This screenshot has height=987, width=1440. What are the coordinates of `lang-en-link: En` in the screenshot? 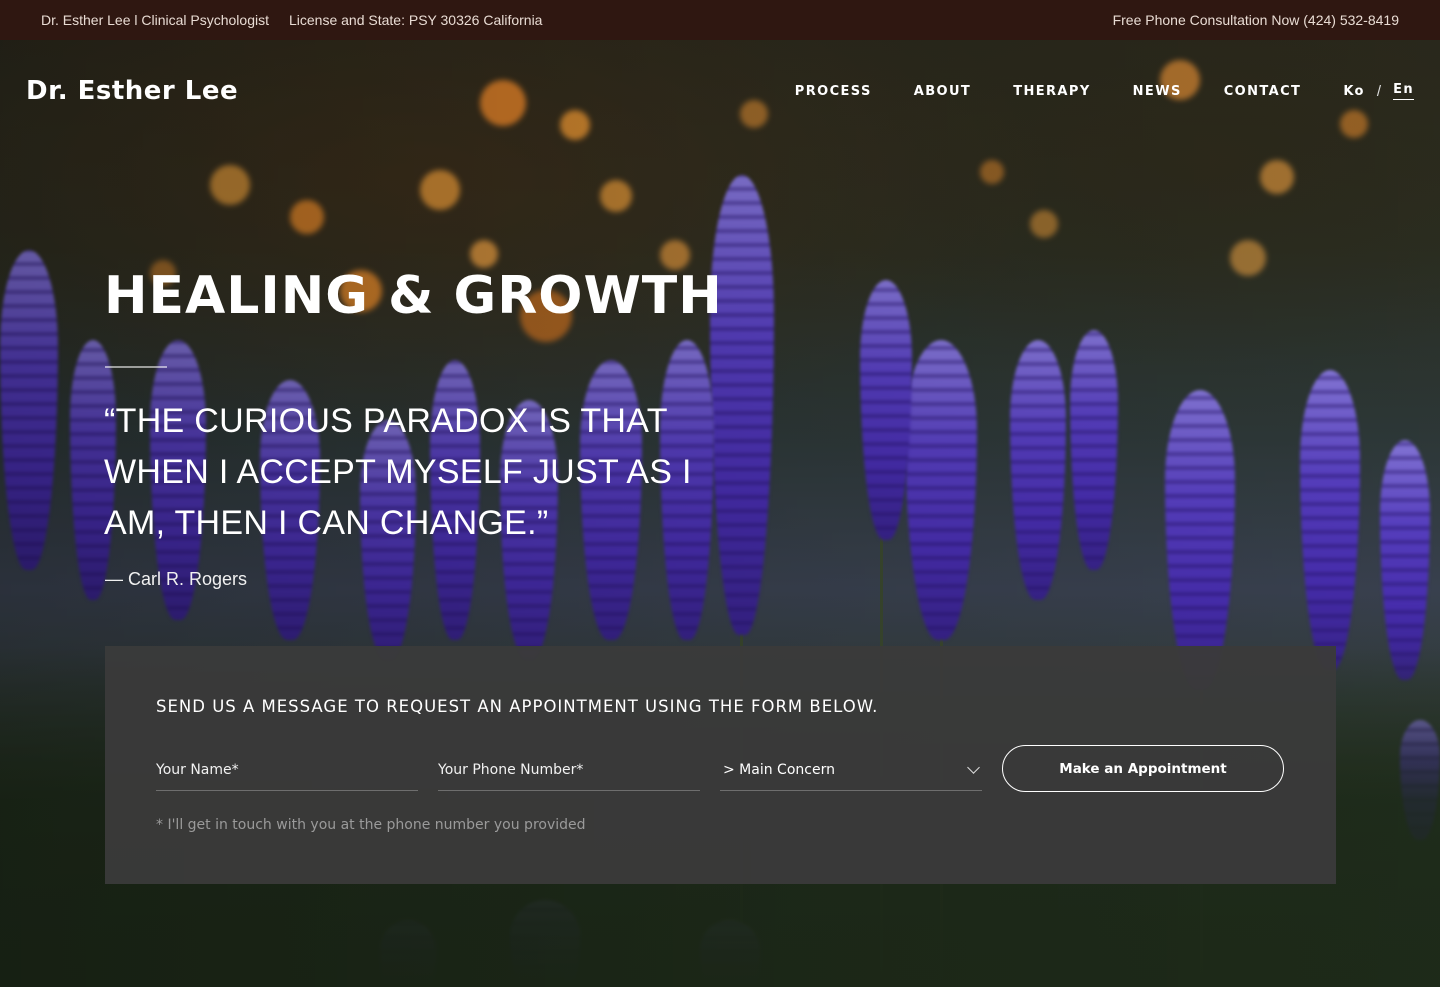 It's located at (1403, 91).